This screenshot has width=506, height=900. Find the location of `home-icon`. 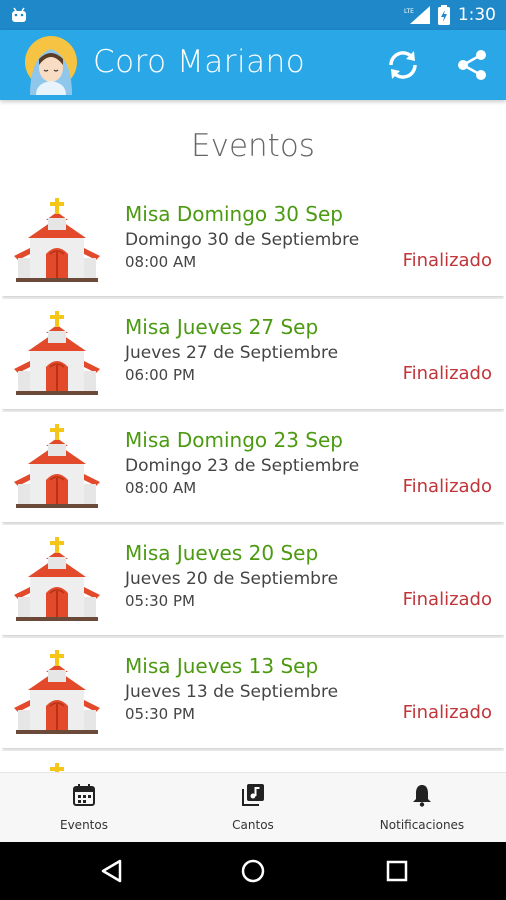

home-icon is located at coordinates (253, 871).